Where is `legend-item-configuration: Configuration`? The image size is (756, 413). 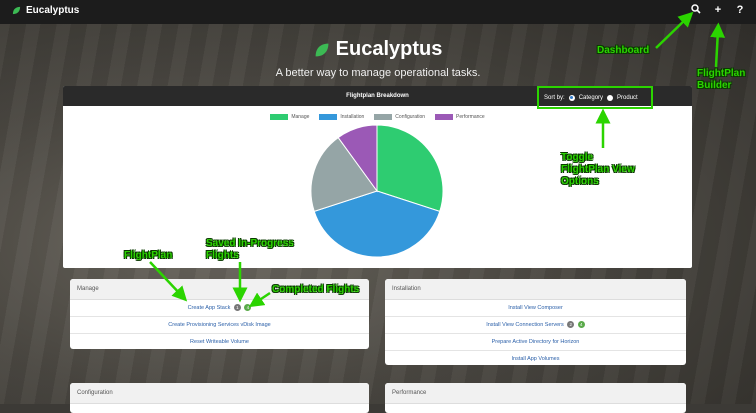
legend-item-configuration: Configuration is located at coordinates (399, 117).